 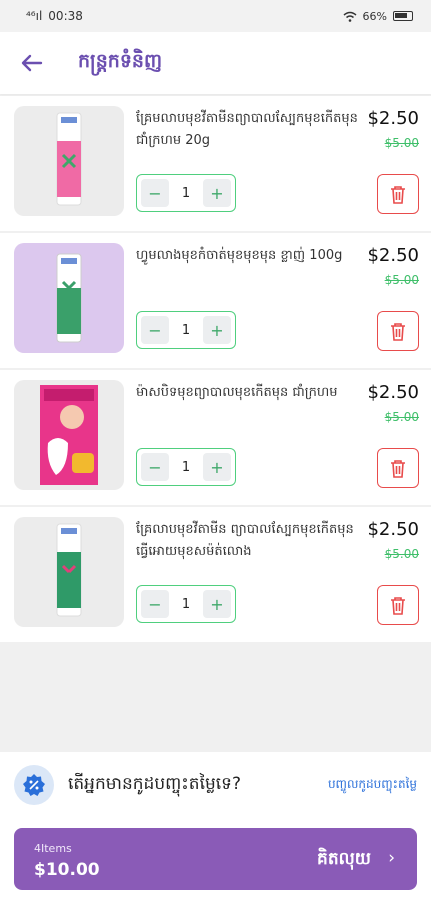 I want to click on item-count: 4Items, so click(x=53, y=848).